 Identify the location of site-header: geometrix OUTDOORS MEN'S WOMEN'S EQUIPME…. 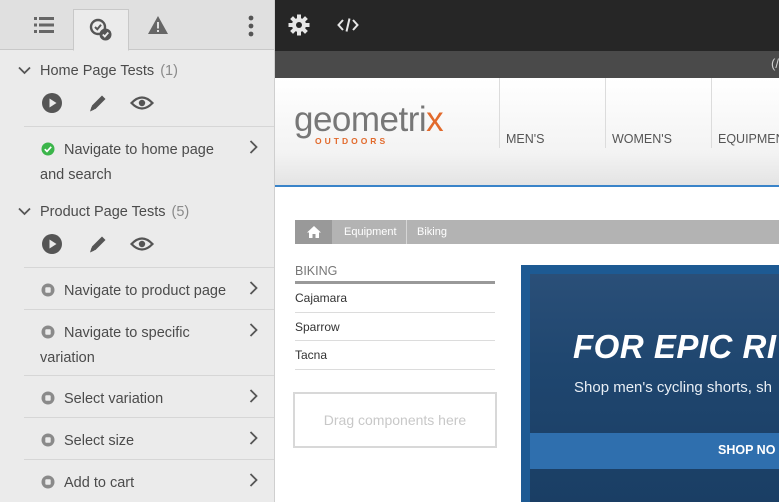
(527, 132).